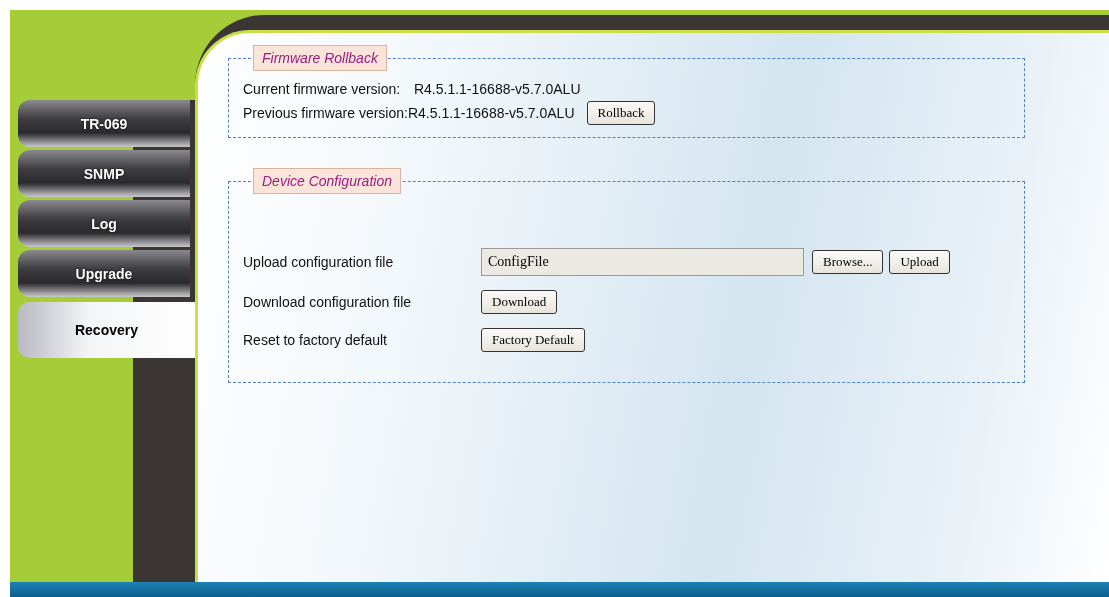 Image resolution: width=1109 pixels, height=597 pixels. What do you see at coordinates (519, 302) in the screenshot?
I see `action-button: Download` at bounding box center [519, 302].